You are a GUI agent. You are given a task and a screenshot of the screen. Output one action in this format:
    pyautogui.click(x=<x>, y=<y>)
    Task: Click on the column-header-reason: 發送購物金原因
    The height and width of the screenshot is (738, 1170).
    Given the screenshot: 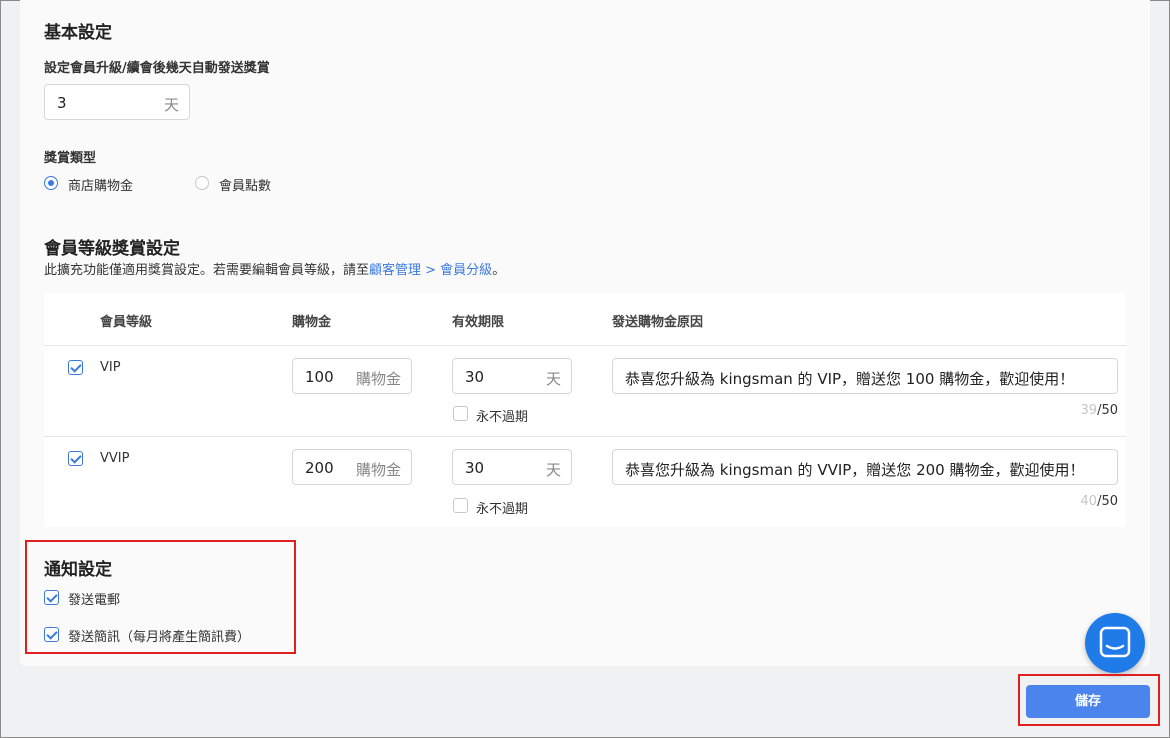 What is the action you would take?
    pyautogui.click(x=658, y=322)
    